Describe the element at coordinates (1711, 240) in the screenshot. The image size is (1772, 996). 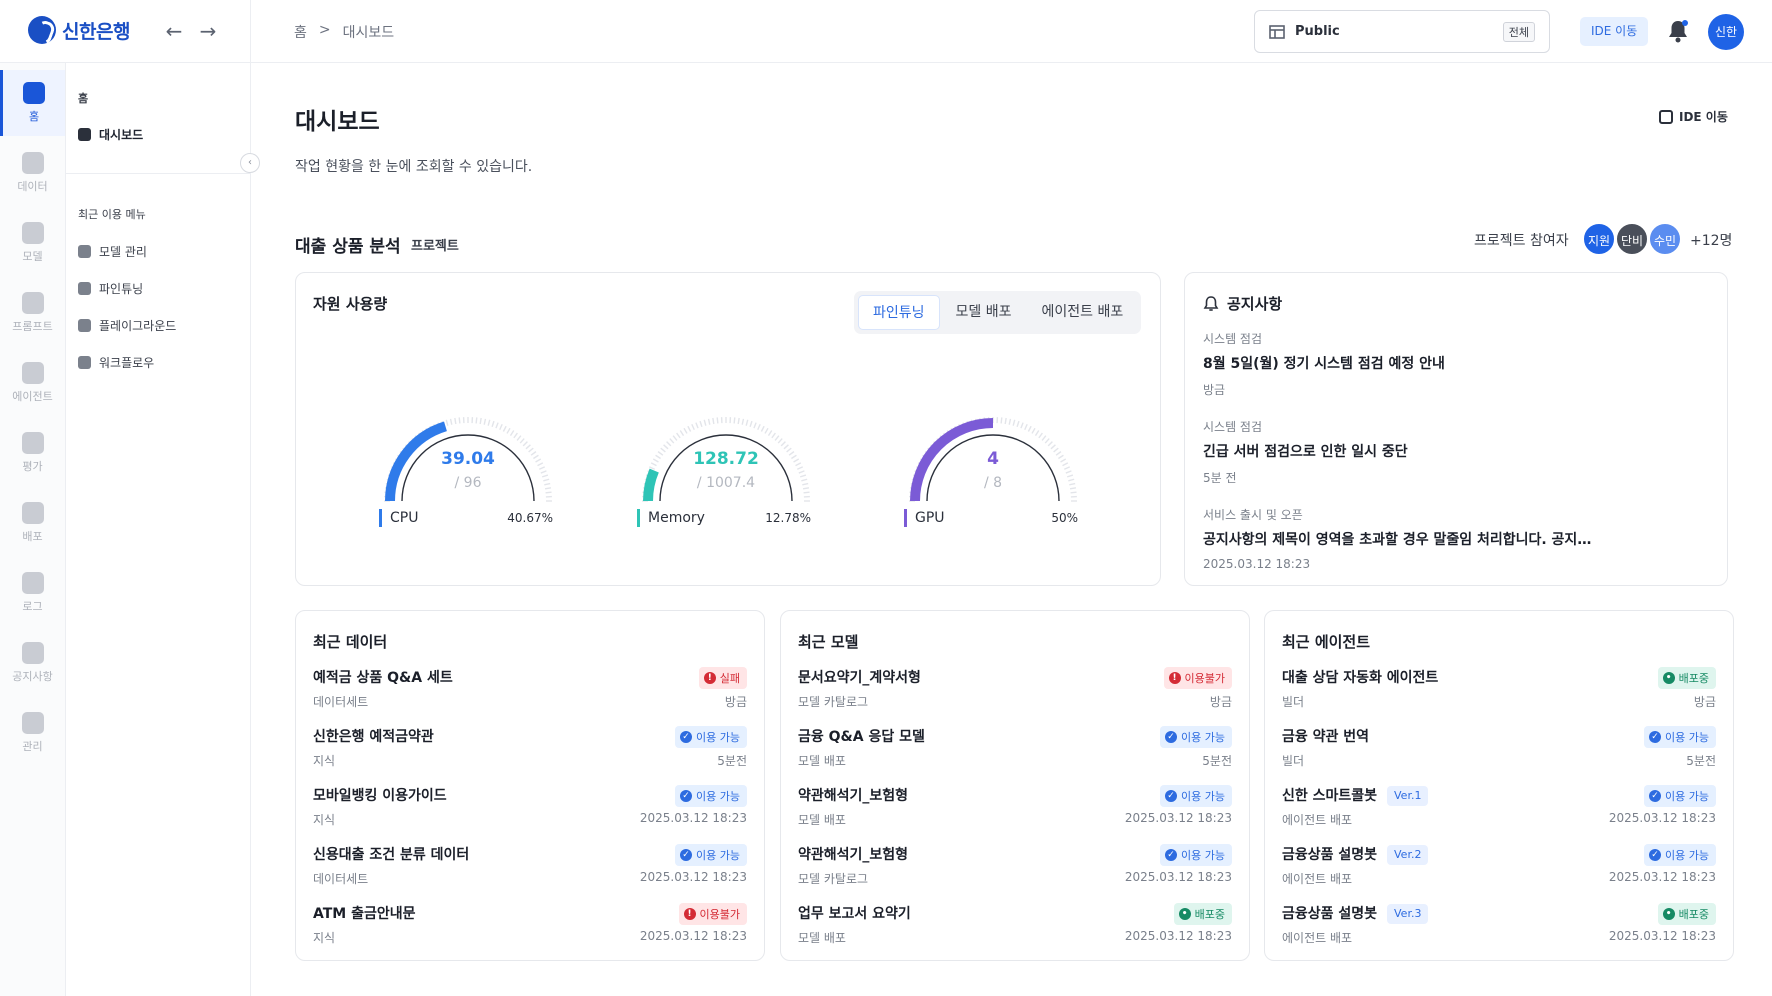
I see `participants-more-count: +12명` at that location.